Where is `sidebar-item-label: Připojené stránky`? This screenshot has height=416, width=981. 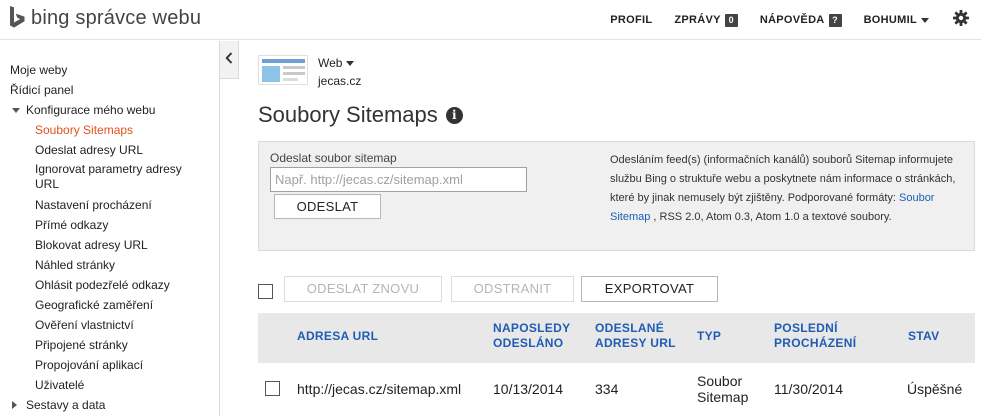 sidebar-item-label: Připojené stránky is located at coordinates (81, 345).